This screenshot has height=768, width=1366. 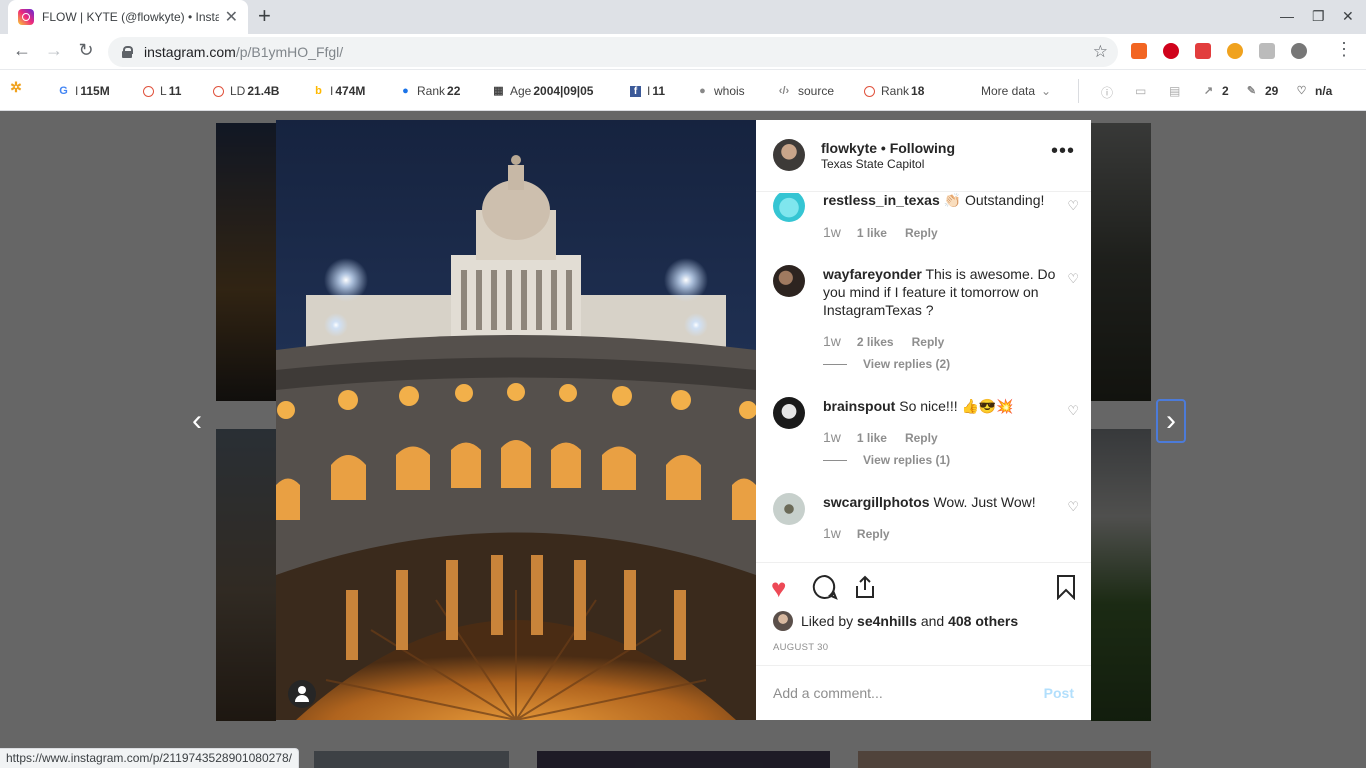 What do you see at coordinates (22, 50) in the screenshot?
I see `back-icon: ←` at bounding box center [22, 50].